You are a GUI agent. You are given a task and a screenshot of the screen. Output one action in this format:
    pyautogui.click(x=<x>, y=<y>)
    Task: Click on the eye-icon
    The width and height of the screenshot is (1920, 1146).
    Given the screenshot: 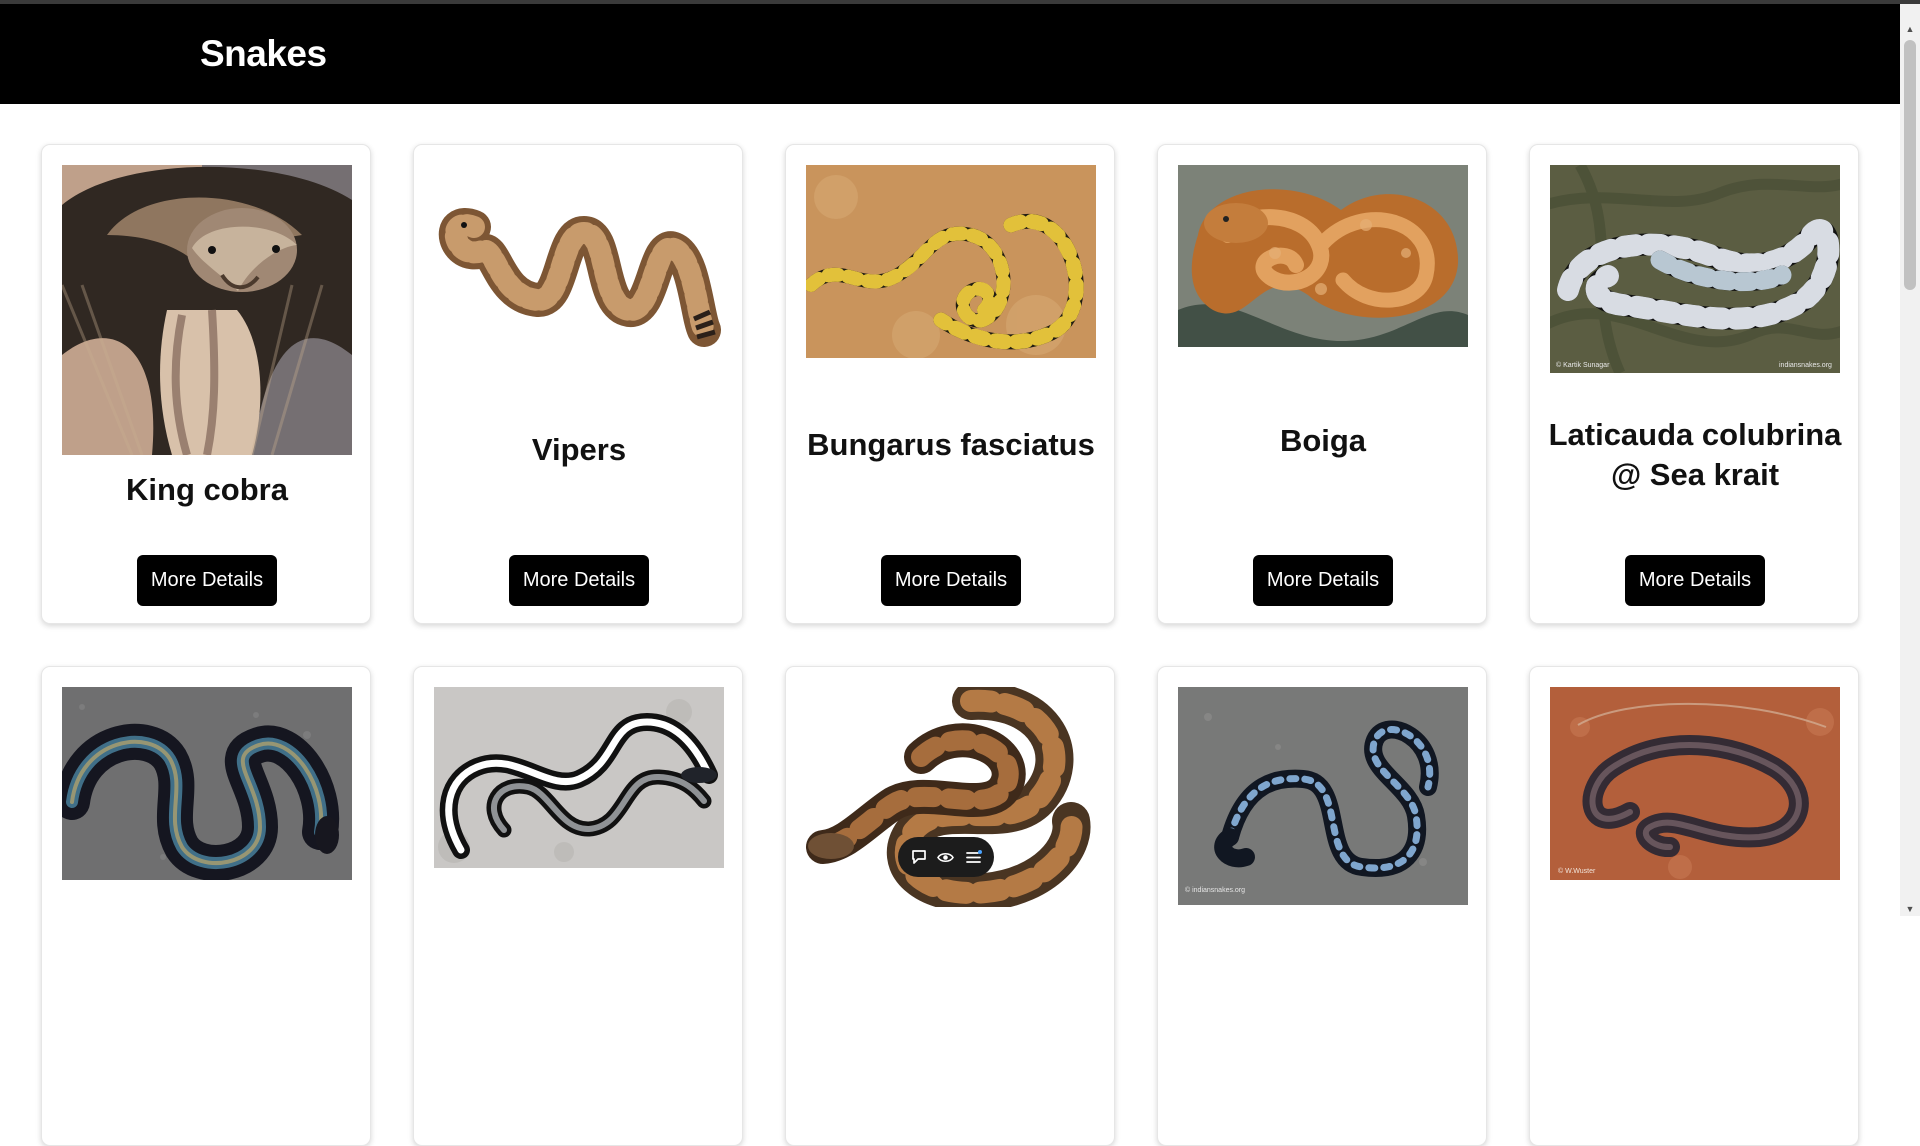 What is the action you would take?
    pyautogui.click(x=946, y=857)
    